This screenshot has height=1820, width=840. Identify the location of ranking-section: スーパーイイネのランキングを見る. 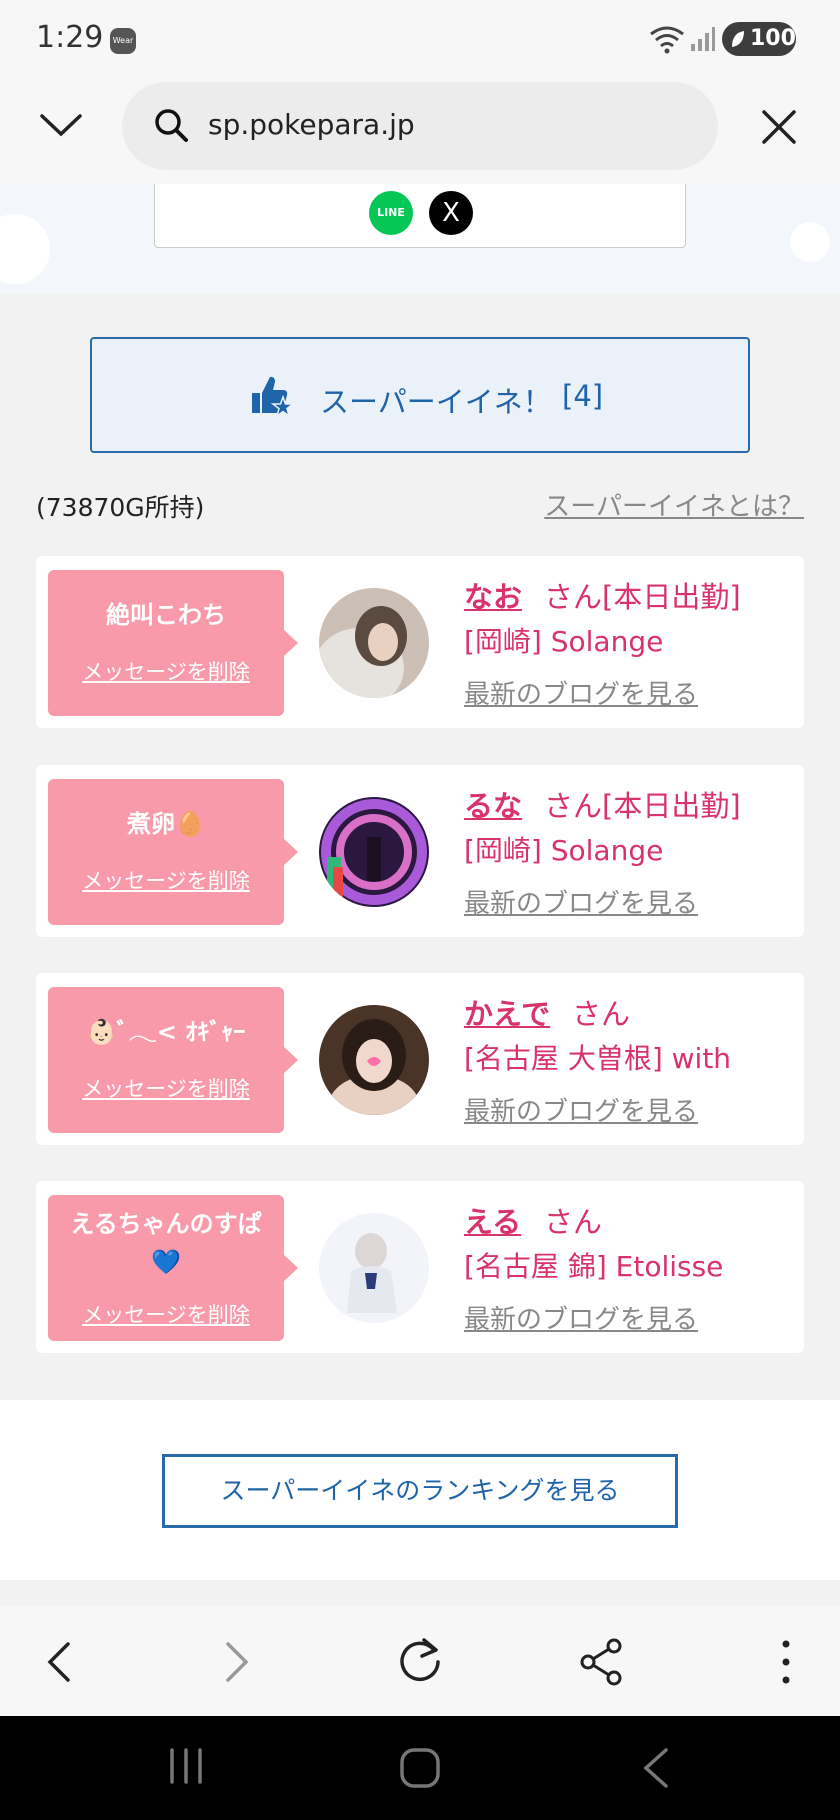
(420, 1490).